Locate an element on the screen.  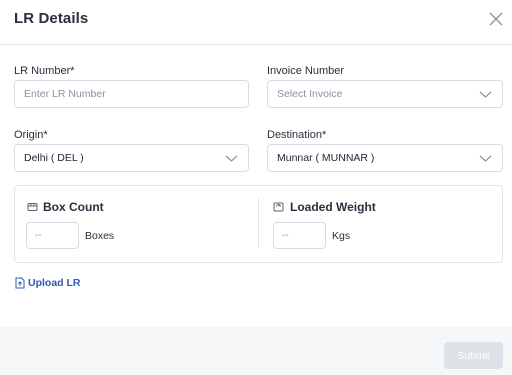
box-icon is located at coordinates (32, 207).